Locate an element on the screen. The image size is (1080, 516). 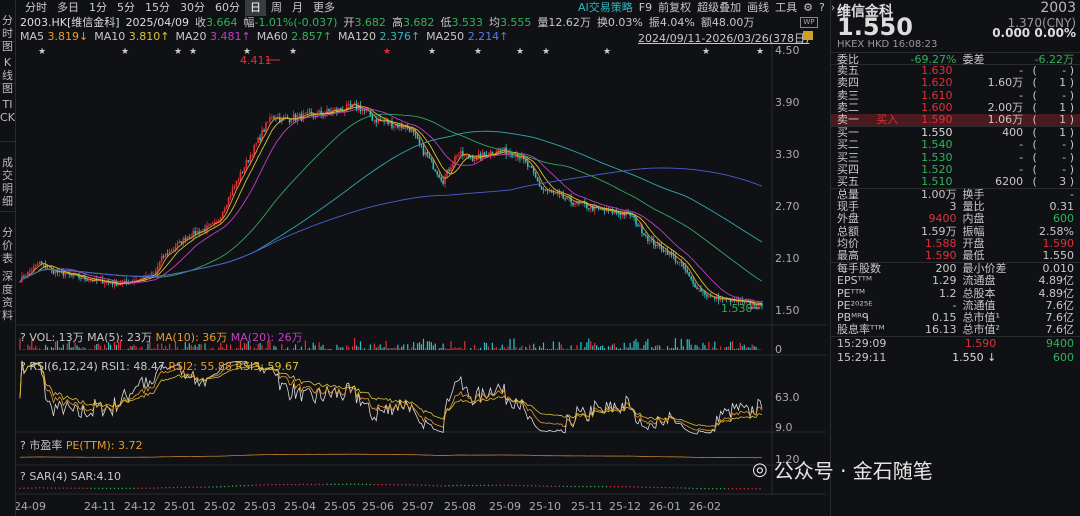
tool-2: 前复权 is located at coordinates (674, 8).